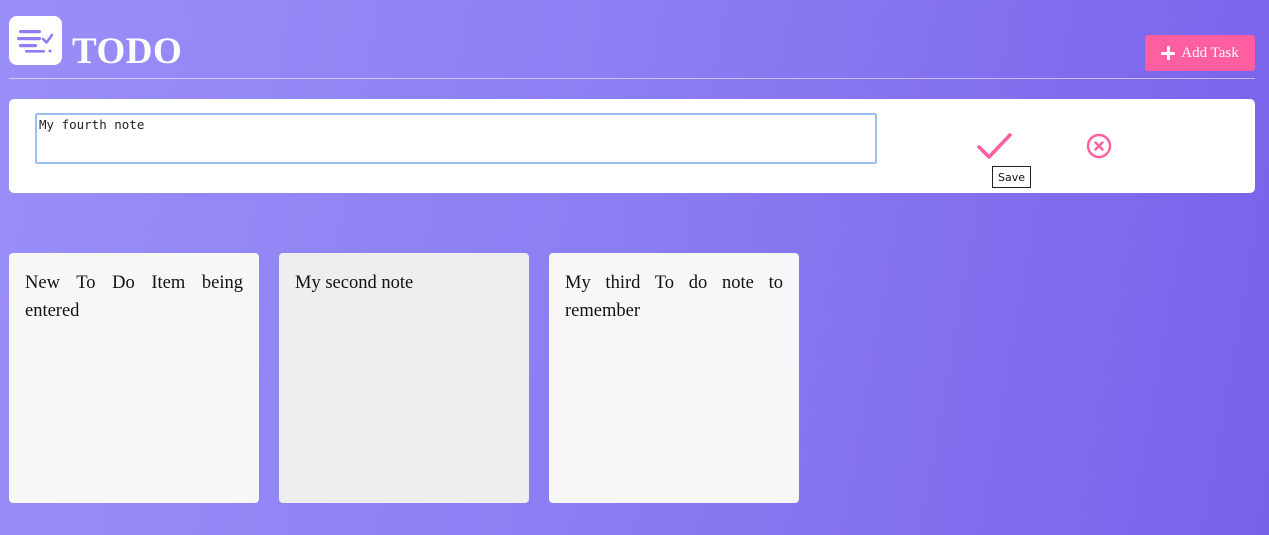 The width and height of the screenshot is (1269, 535). What do you see at coordinates (674, 378) in the screenshot?
I see `note-card: My third To do note to remember` at bounding box center [674, 378].